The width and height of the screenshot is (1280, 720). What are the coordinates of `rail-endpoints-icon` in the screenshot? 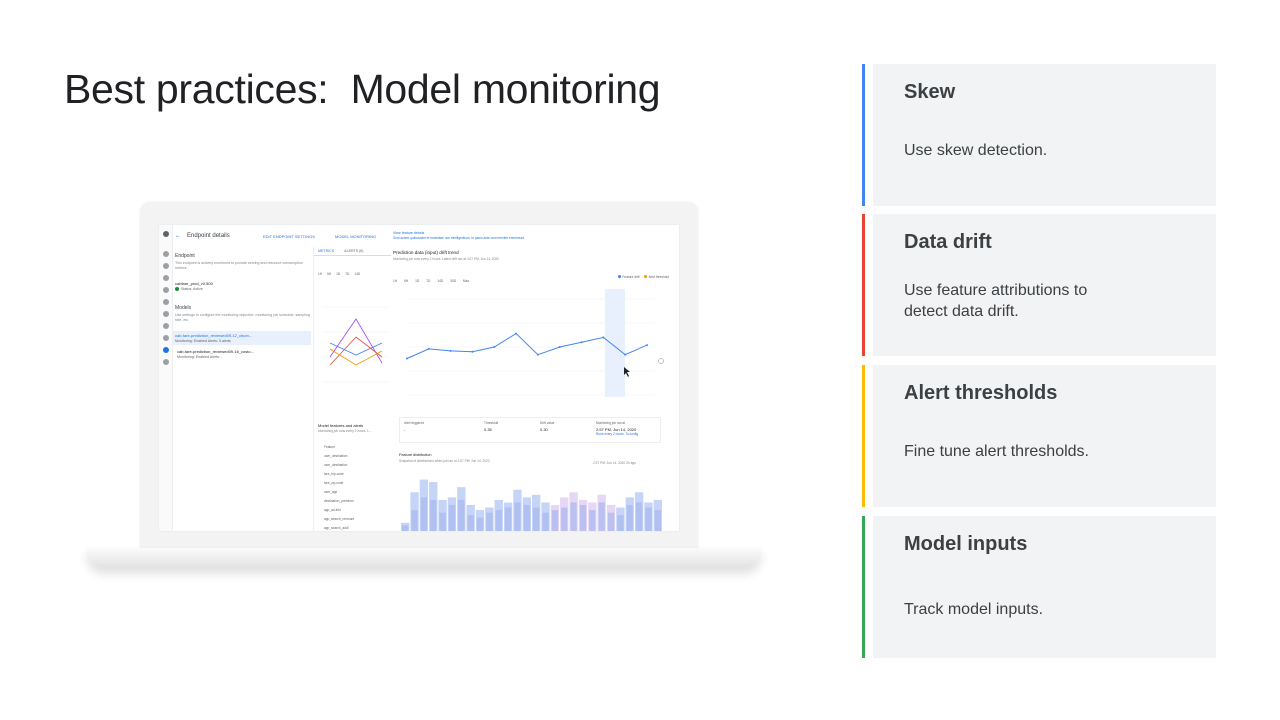 It's located at (166, 350).